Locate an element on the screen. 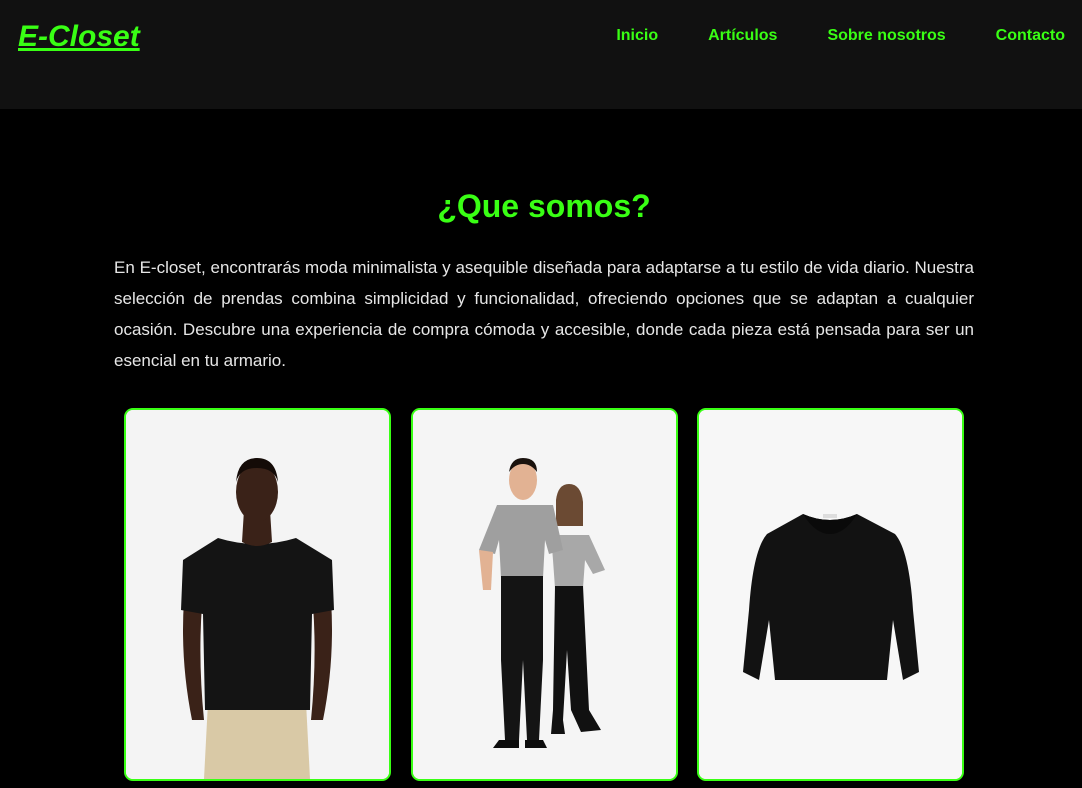  nav-link-inicio: Inicio is located at coordinates (637, 36).